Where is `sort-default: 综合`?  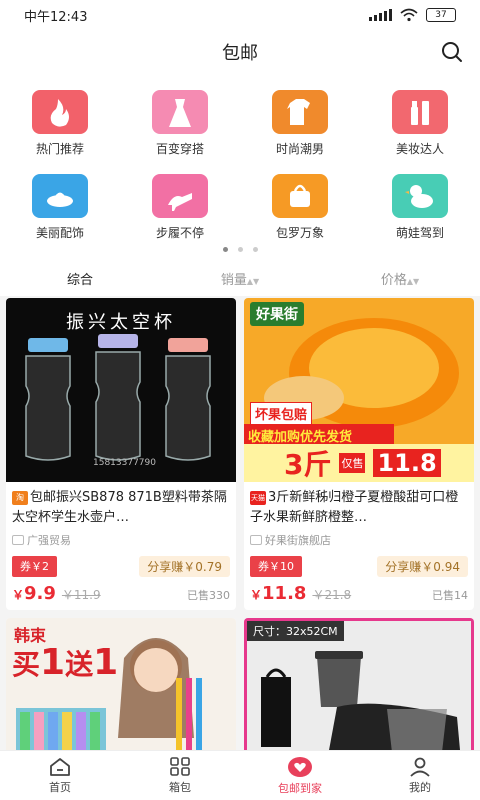
sort-default: 综合 is located at coordinates (80, 278).